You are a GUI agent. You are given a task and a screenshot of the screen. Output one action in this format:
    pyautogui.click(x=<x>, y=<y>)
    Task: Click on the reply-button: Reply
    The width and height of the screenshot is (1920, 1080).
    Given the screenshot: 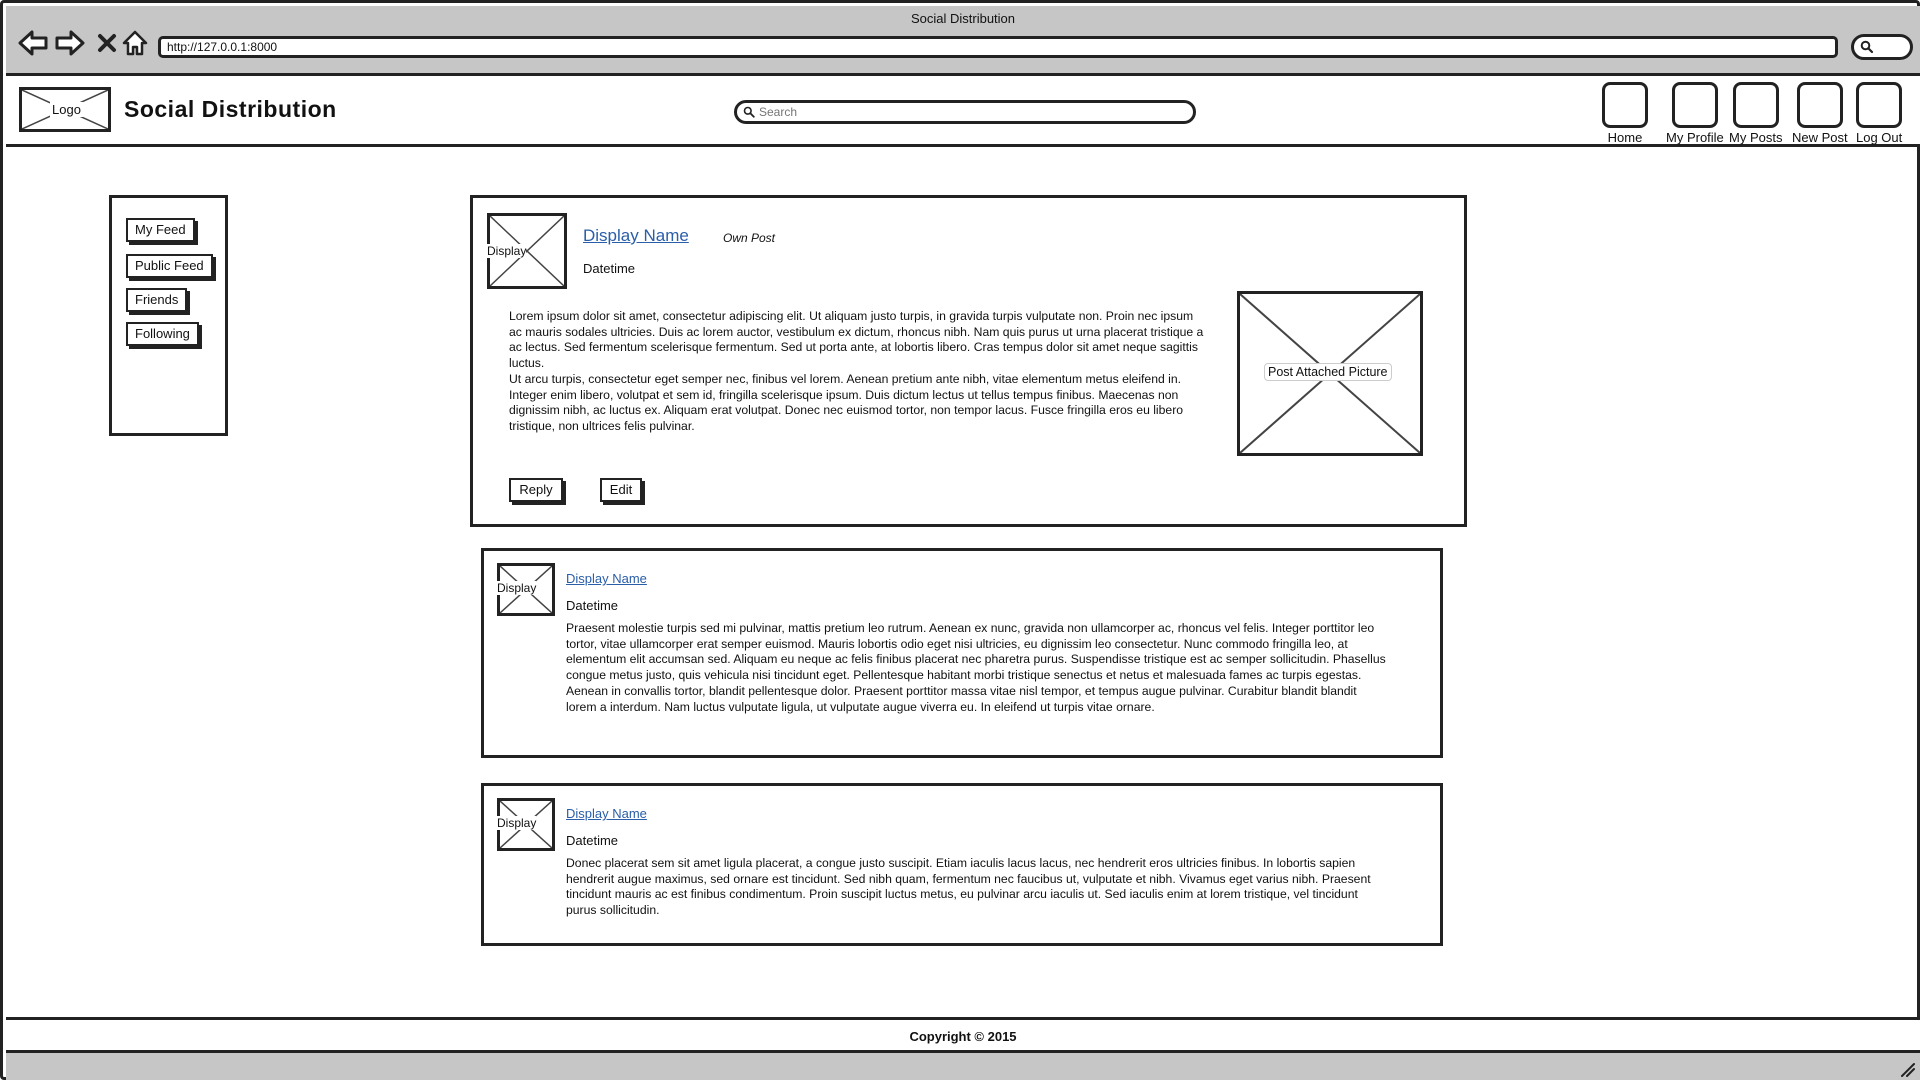 What is the action you would take?
    pyautogui.click(x=536, y=490)
    